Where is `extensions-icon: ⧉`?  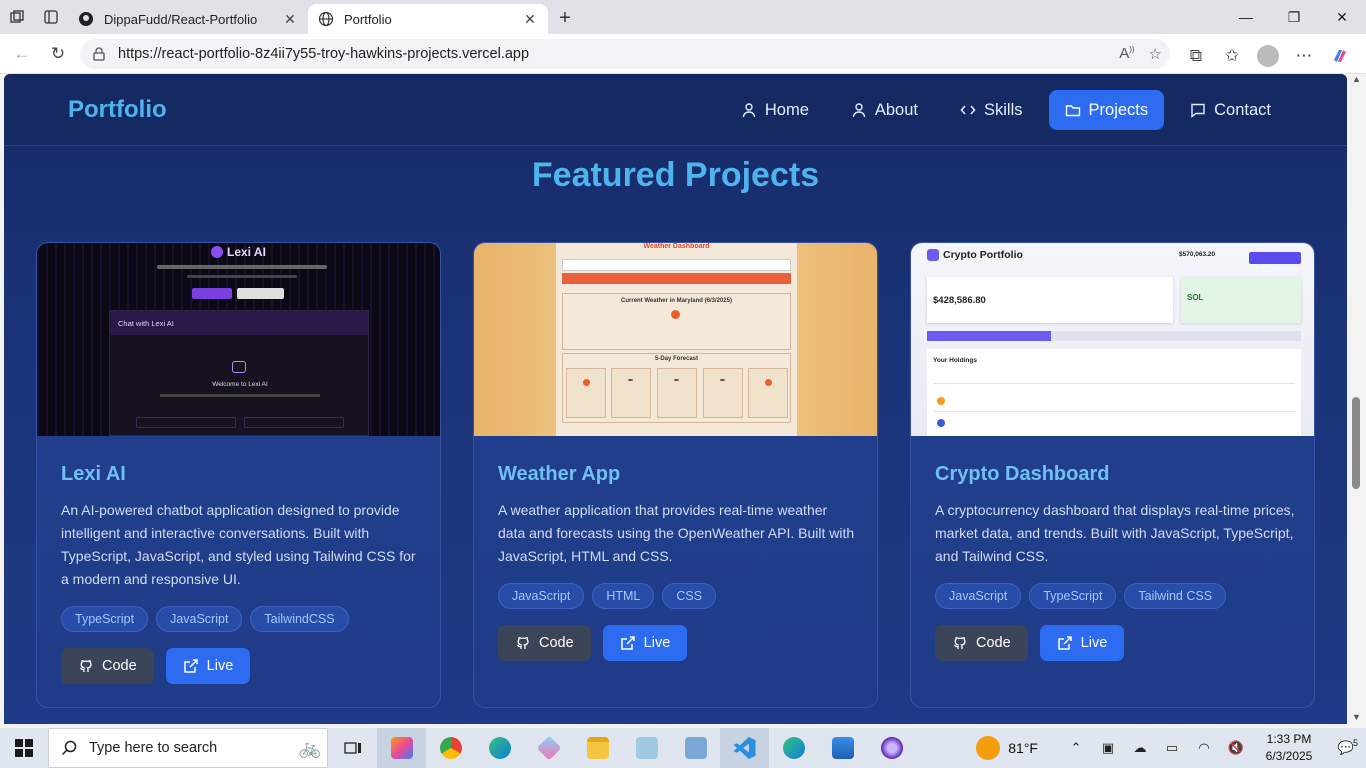
extensions-icon: ⧉ is located at coordinates (1196, 56).